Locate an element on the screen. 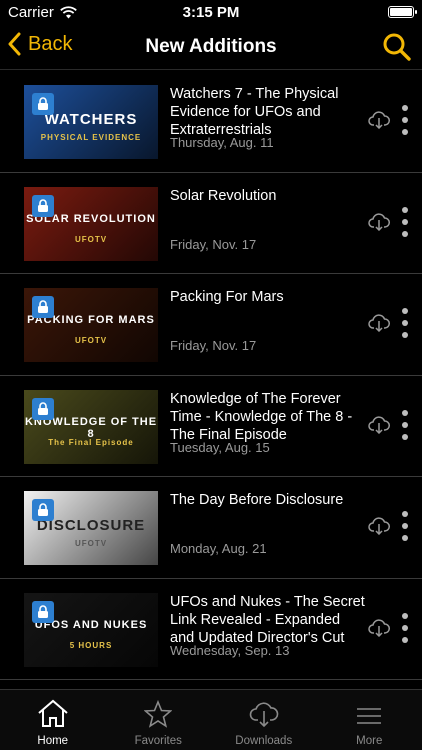 This screenshot has width=422, height=750. tab-label: Favorites is located at coordinates (158, 741).